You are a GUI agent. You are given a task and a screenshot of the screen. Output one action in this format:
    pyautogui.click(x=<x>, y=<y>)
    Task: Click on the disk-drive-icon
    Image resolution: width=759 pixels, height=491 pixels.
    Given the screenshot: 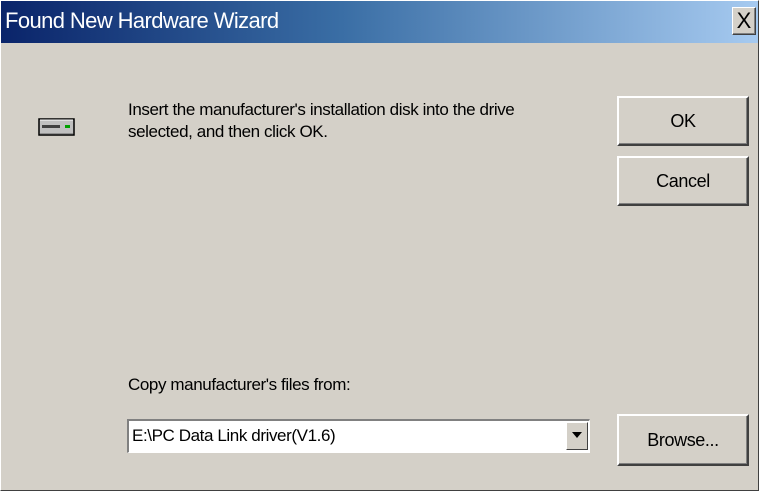 What is the action you would take?
    pyautogui.click(x=56, y=127)
    